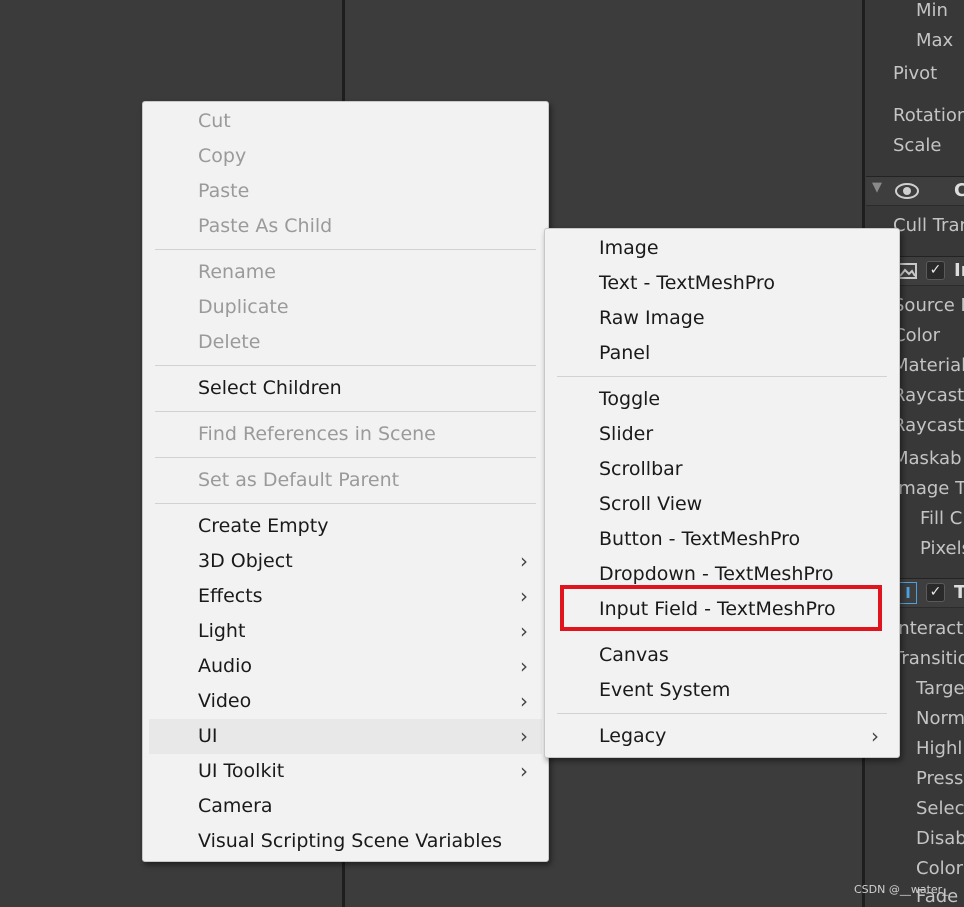  I want to click on submenu-item-button-textmeshpro: Button - TextMeshPro, so click(722, 539).